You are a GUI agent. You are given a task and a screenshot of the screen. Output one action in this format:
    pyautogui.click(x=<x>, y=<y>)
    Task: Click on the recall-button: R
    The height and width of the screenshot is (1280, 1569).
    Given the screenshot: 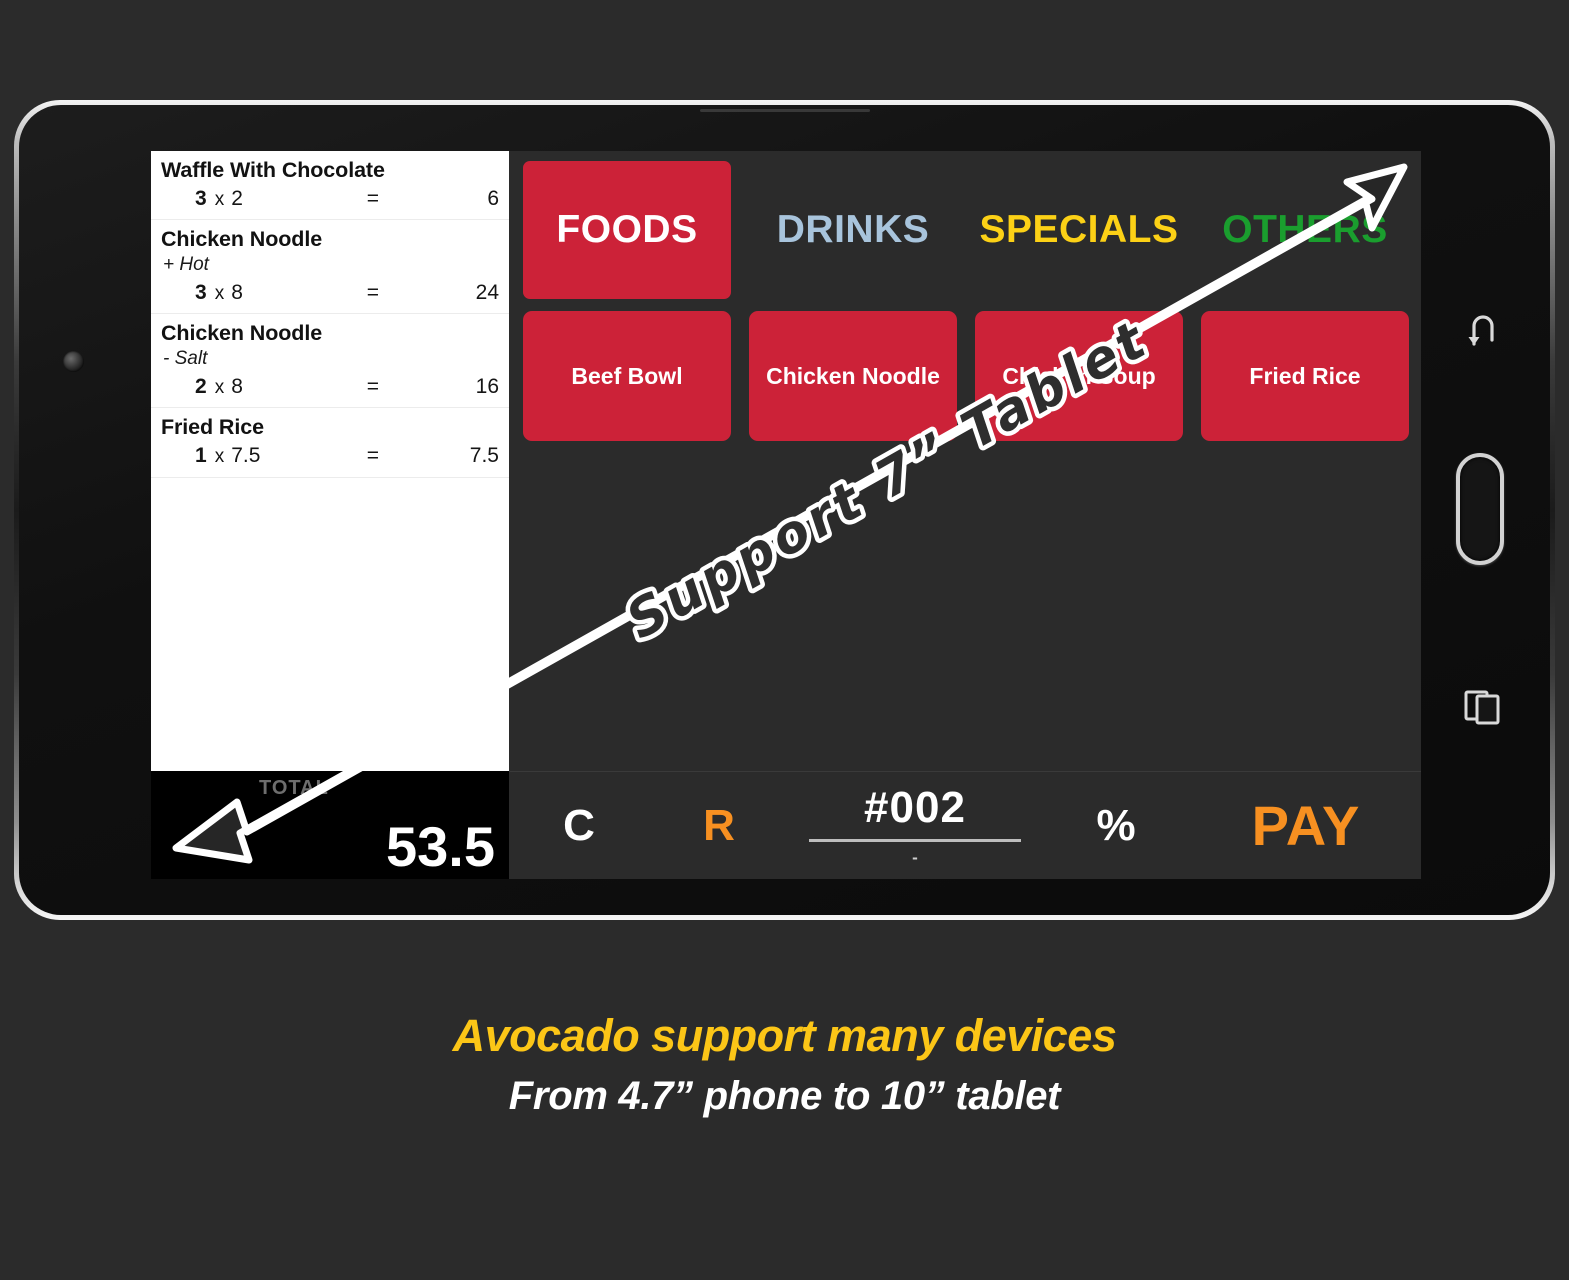 What is the action you would take?
    pyautogui.click(x=719, y=825)
    